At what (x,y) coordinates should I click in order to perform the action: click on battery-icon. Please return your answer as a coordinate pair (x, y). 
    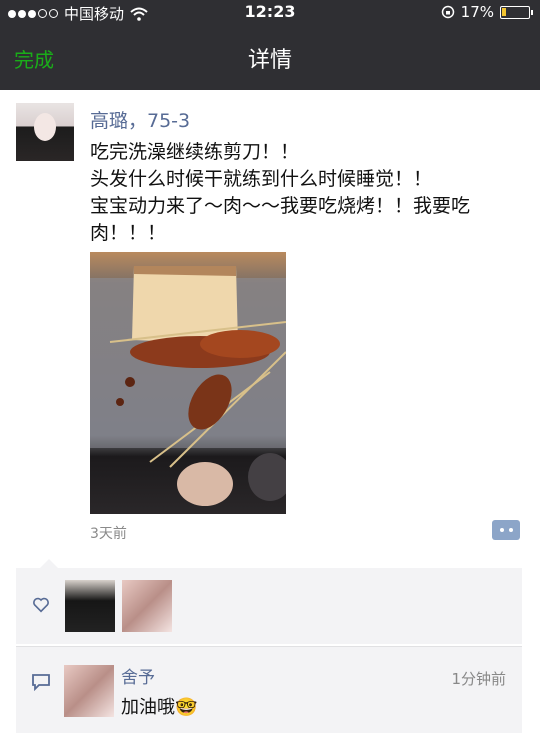
    Looking at the image, I should click on (516, 12).